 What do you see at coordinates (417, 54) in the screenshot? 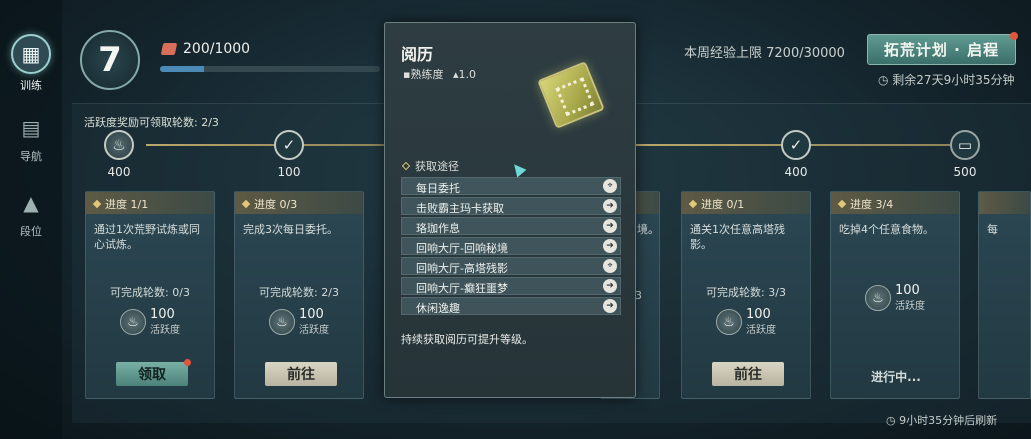
I see `tooltip-title: 阅历` at bounding box center [417, 54].